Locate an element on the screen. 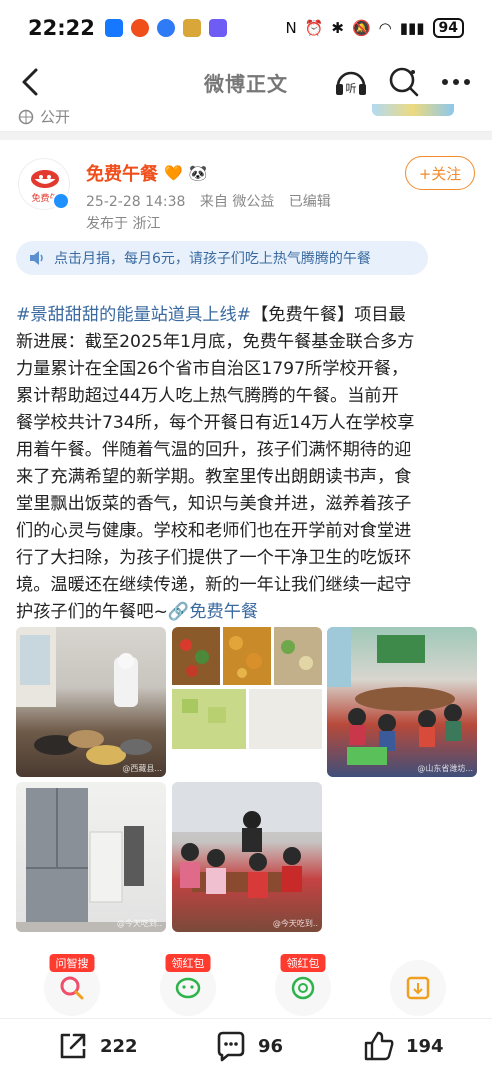  search-icon is located at coordinates (404, 82).